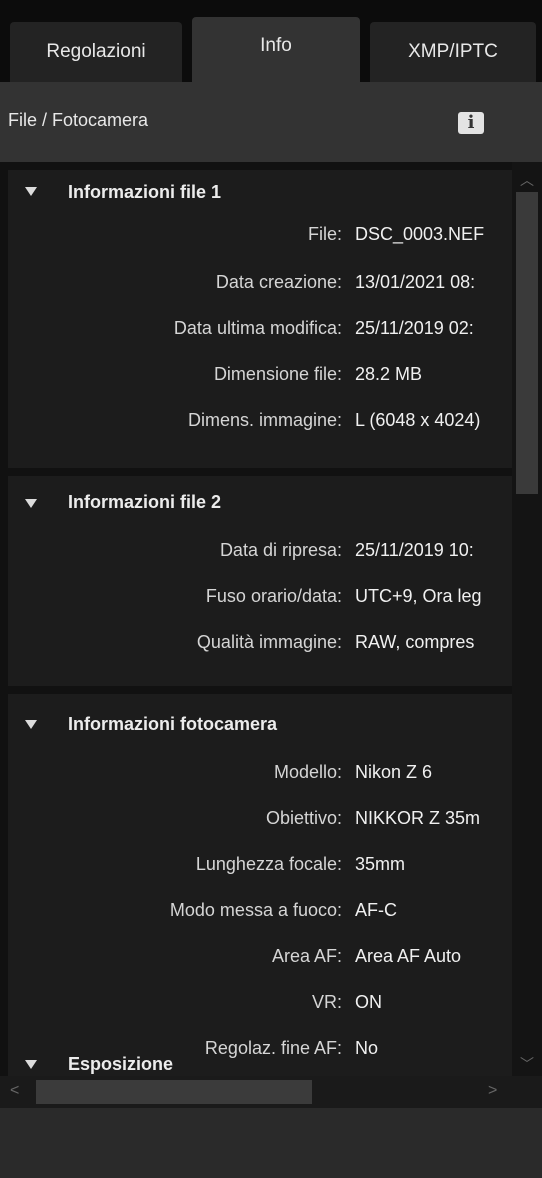  Describe the element at coordinates (414, 550) in the screenshot. I see `row-value: 25/11/2019 10:` at that location.